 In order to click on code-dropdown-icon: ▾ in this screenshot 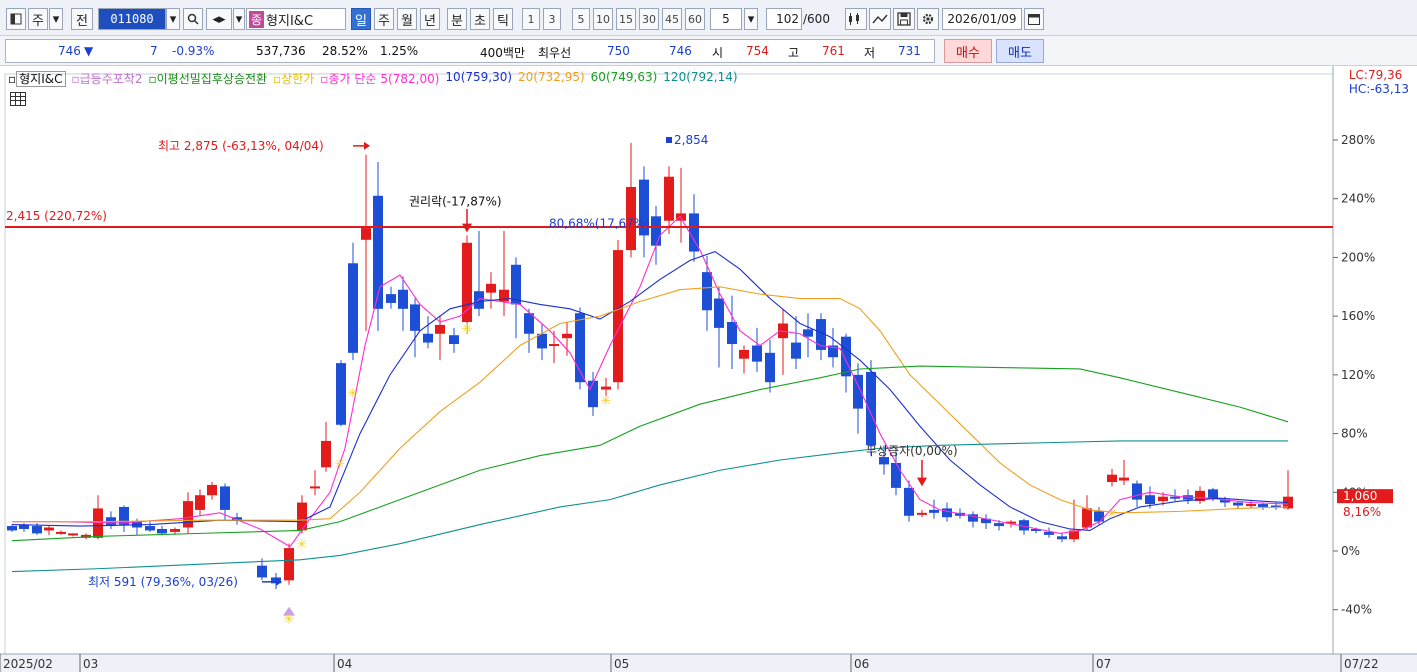, I will do `click(173, 19)`.